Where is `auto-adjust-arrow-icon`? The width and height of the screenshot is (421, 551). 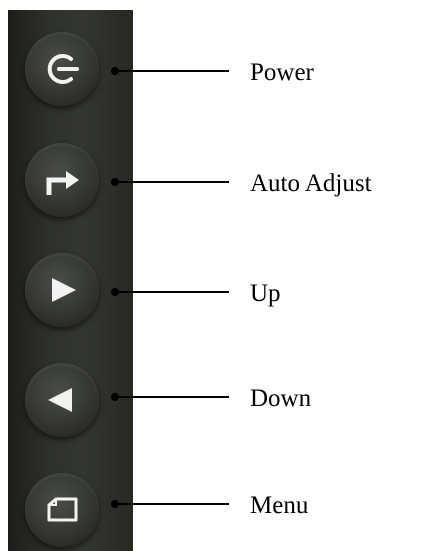
auto-adjust-arrow-icon is located at coordinates (62, 183).